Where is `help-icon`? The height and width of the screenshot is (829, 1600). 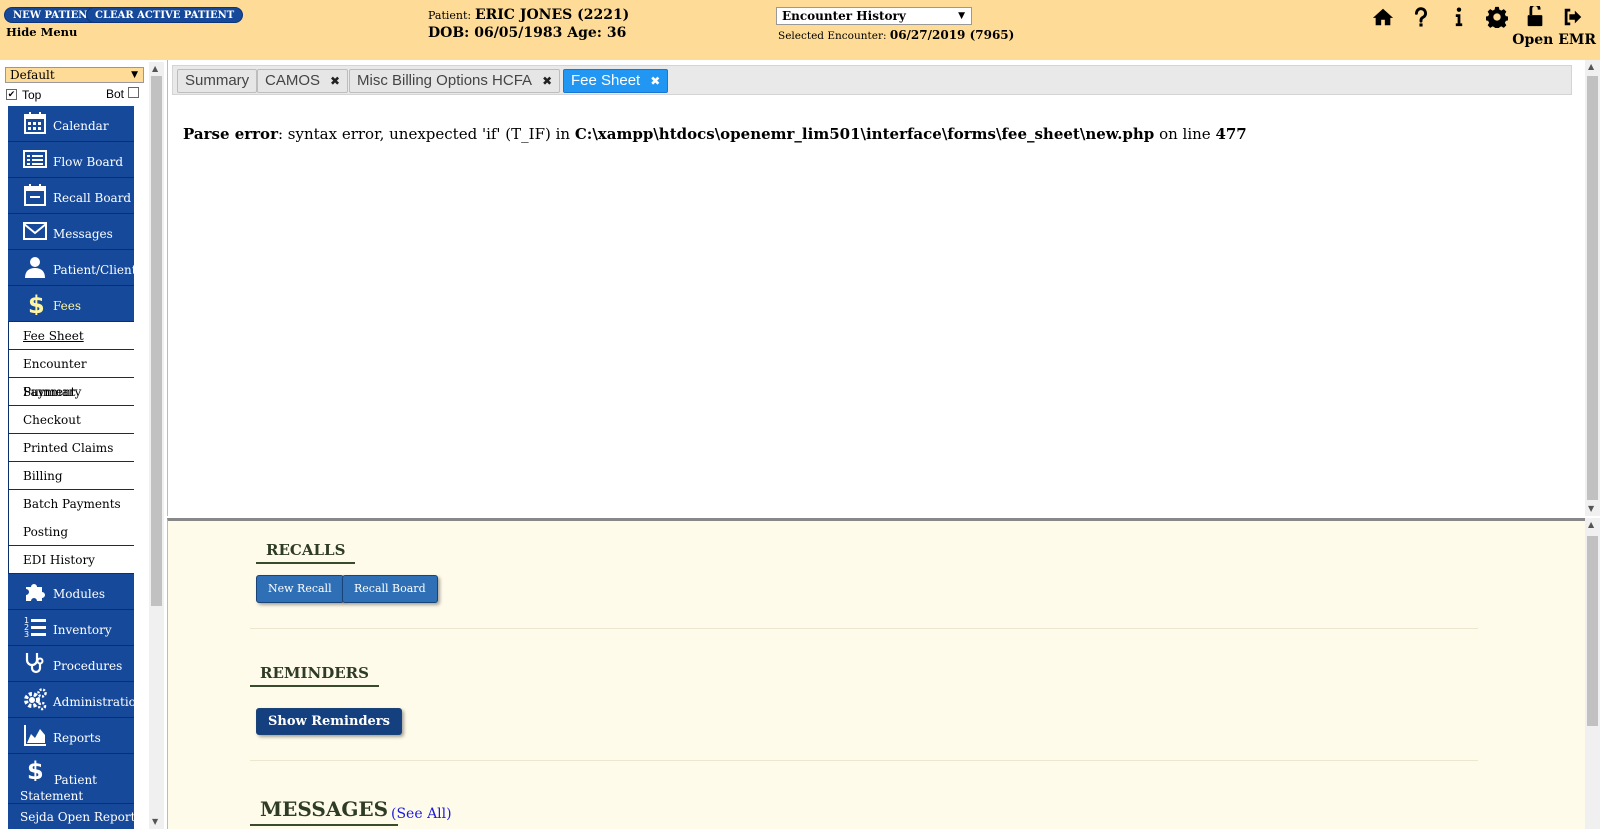 help-icon is located at coordinates (1421, 17).